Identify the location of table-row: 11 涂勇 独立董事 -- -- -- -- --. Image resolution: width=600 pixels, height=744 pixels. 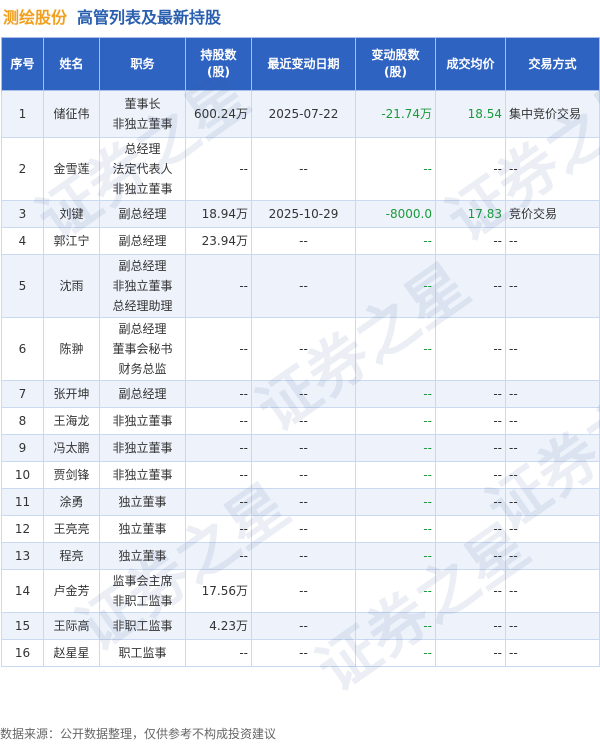
(300, 502).